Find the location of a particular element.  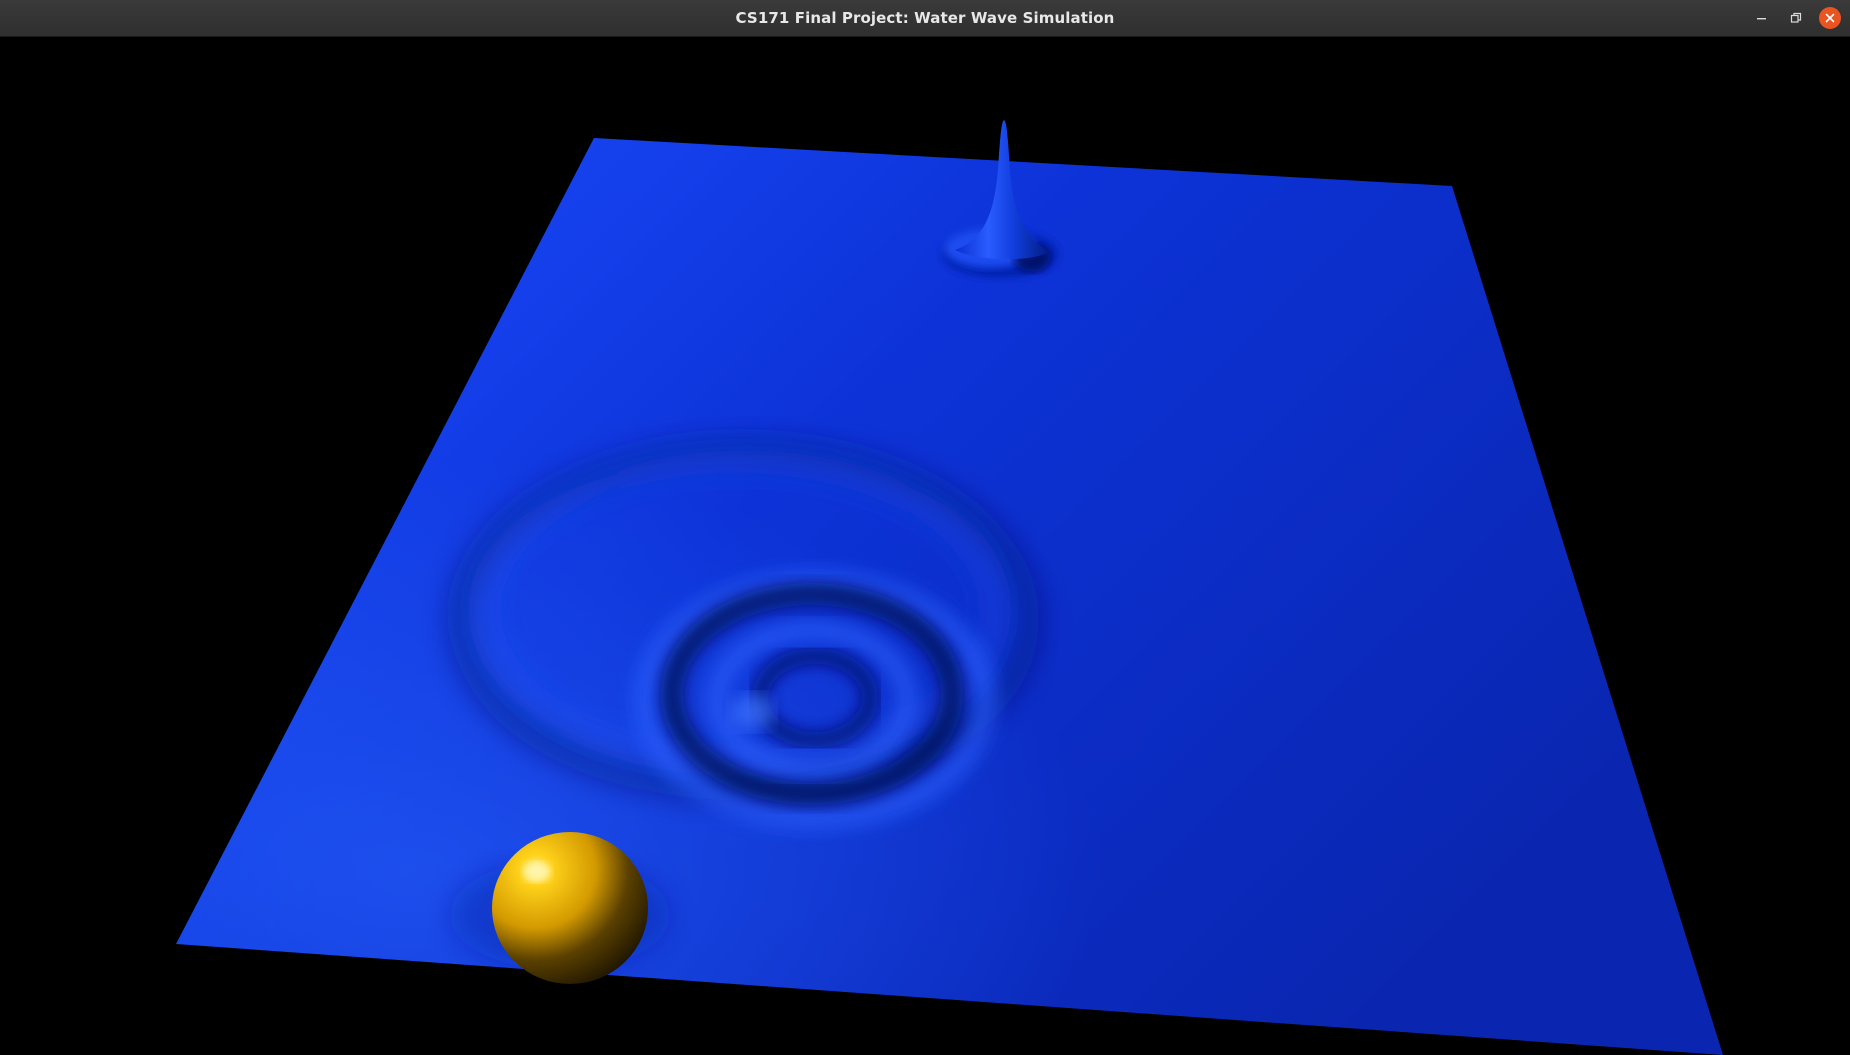

restore-icon is located at coordinates (1796, 18).